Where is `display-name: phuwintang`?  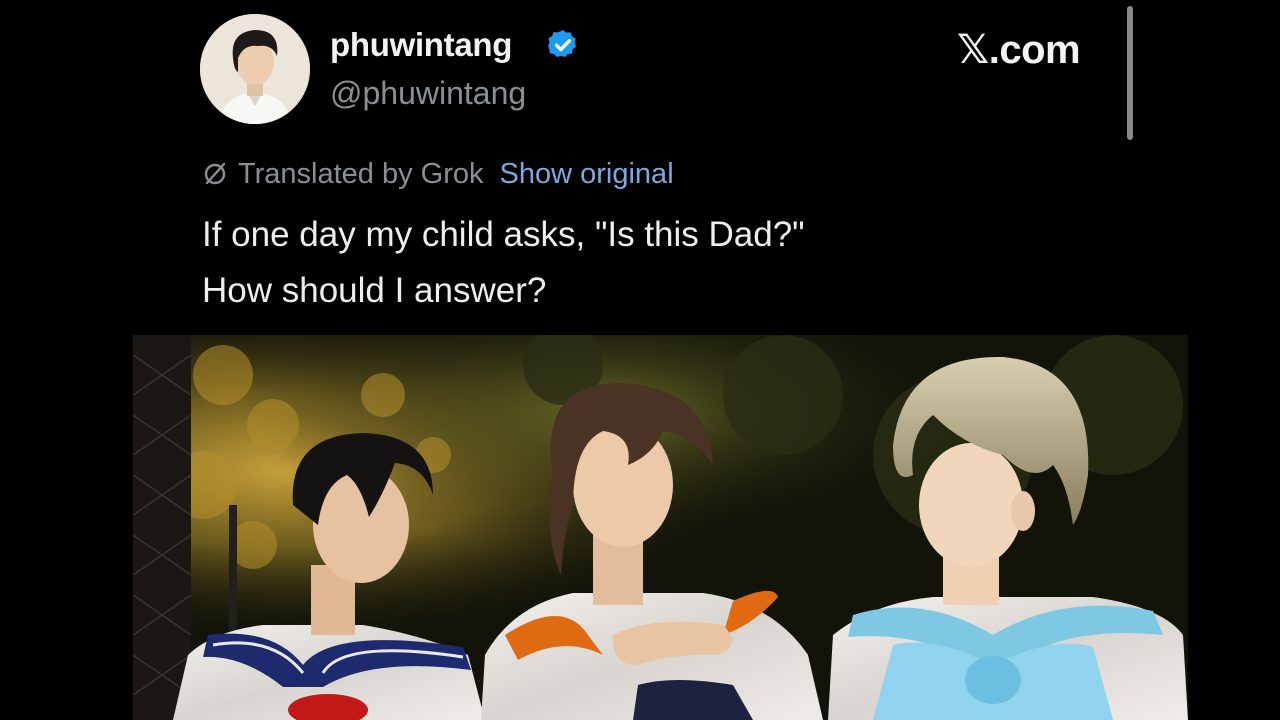 display-name: phuwintang is located at coordinates (421, 45).